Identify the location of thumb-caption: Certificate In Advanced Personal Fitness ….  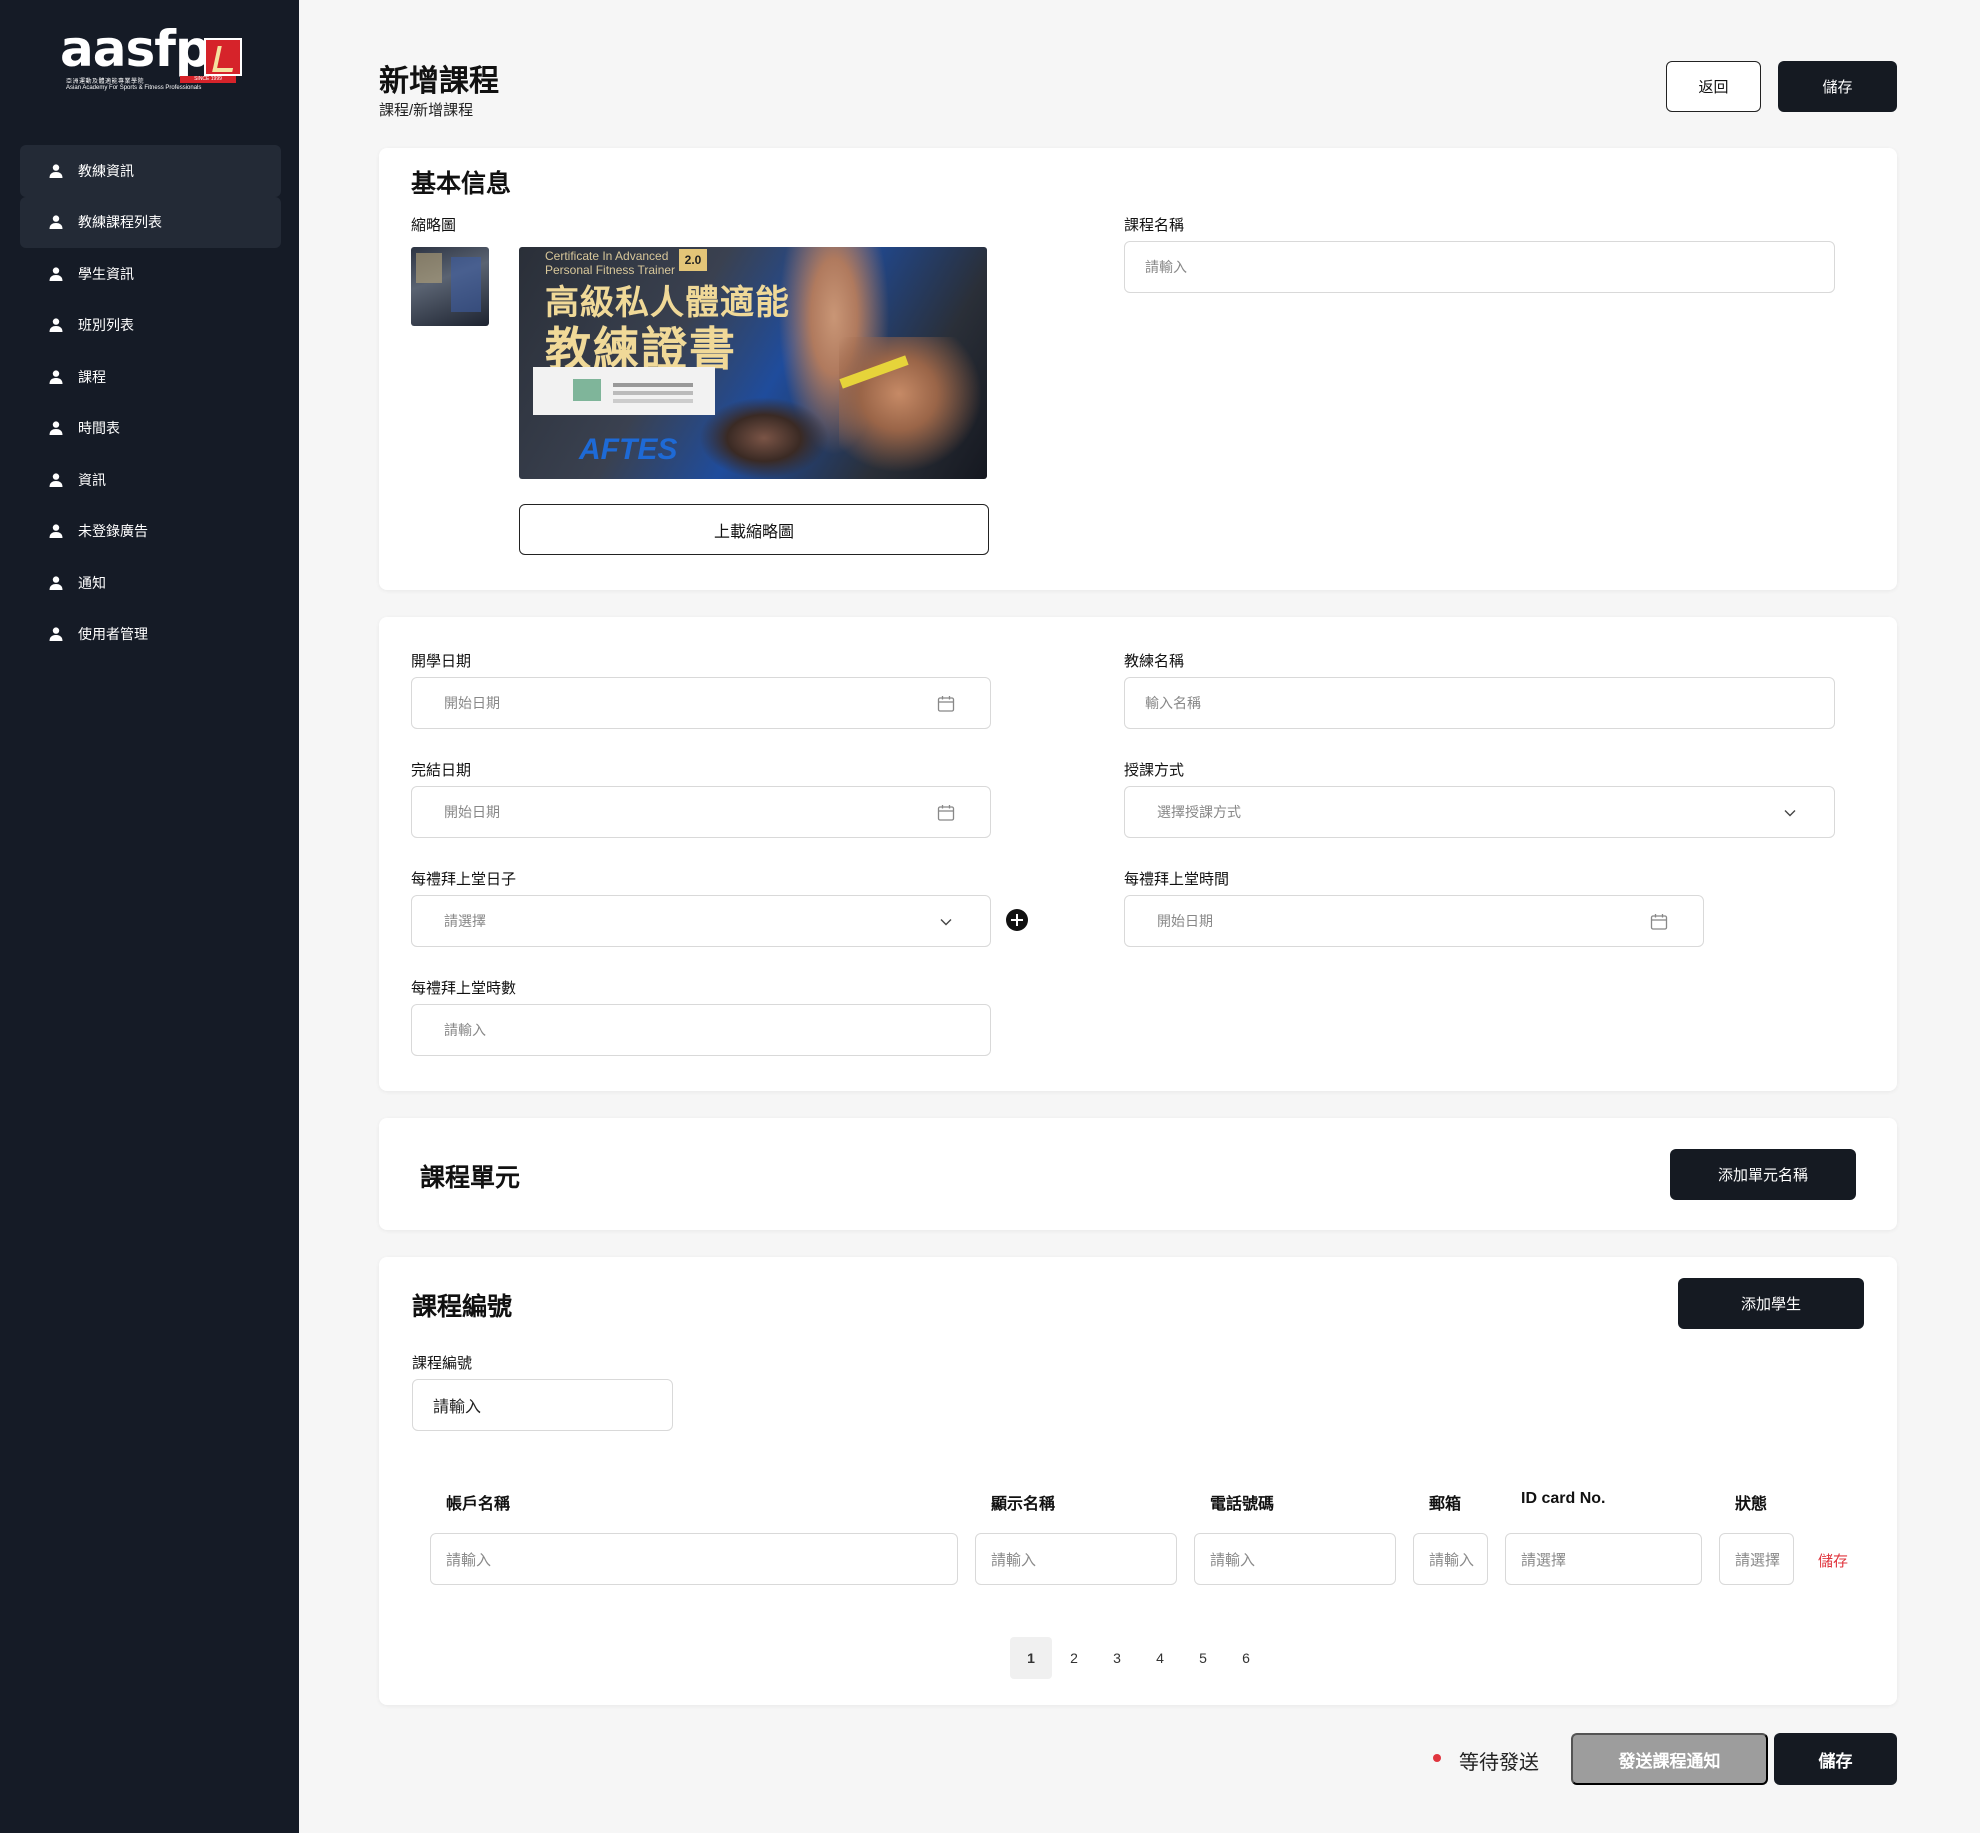
(610, 263).